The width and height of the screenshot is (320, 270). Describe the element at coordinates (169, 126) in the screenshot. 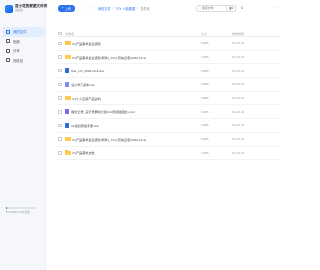

I see `table-row: 01组织研发手册.doc 10KB 01-03 16` at that location.